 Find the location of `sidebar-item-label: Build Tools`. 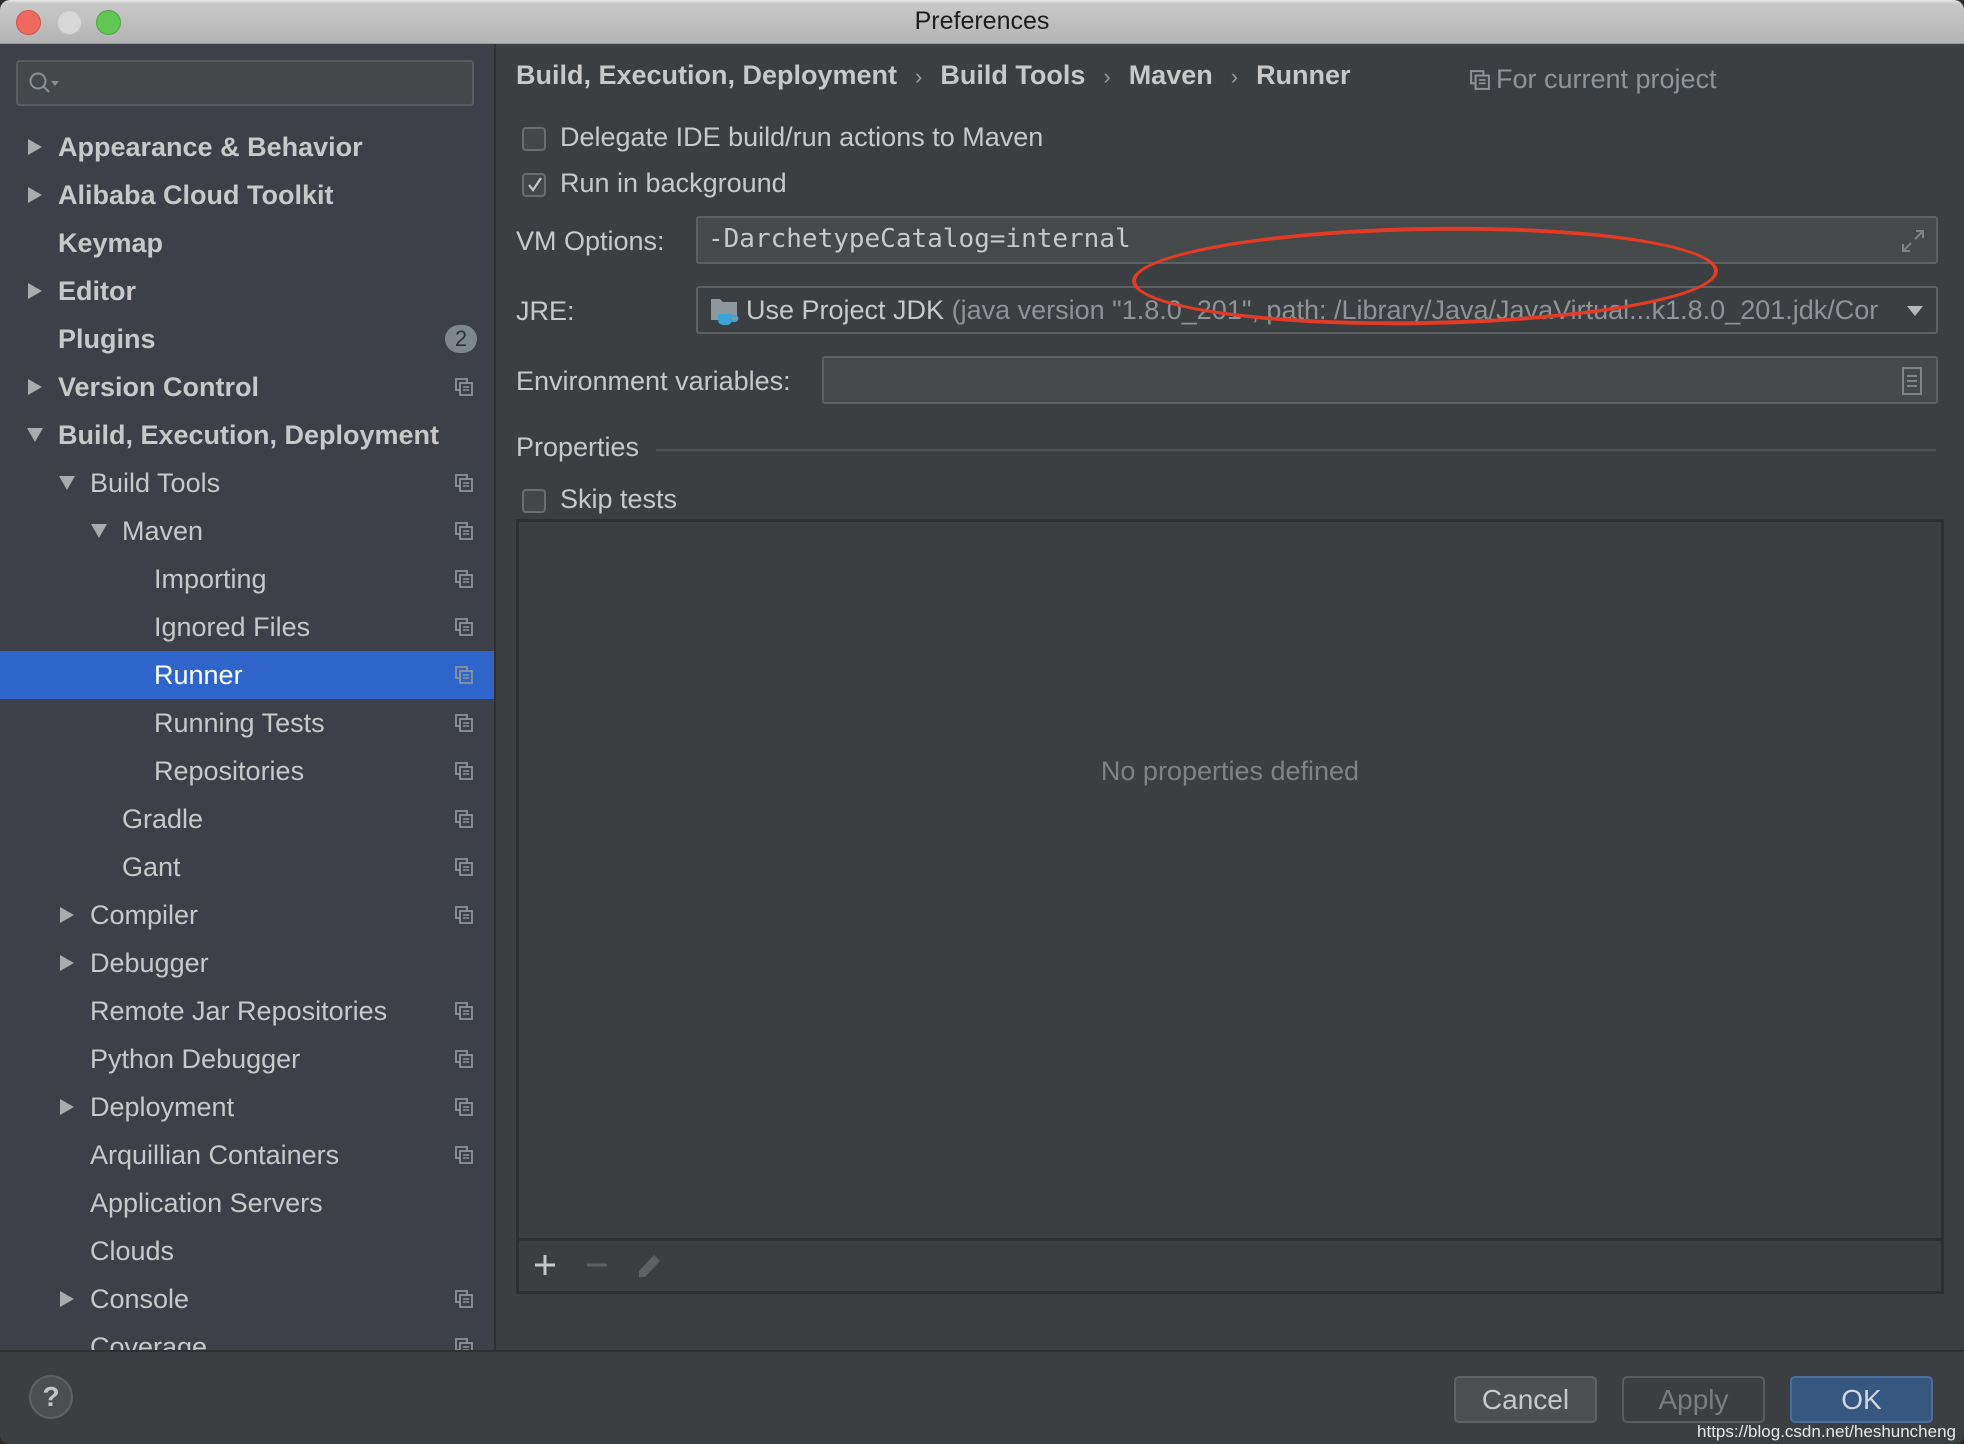

sidebar-item-label: Build Tools is located at coordinates (155, 483).